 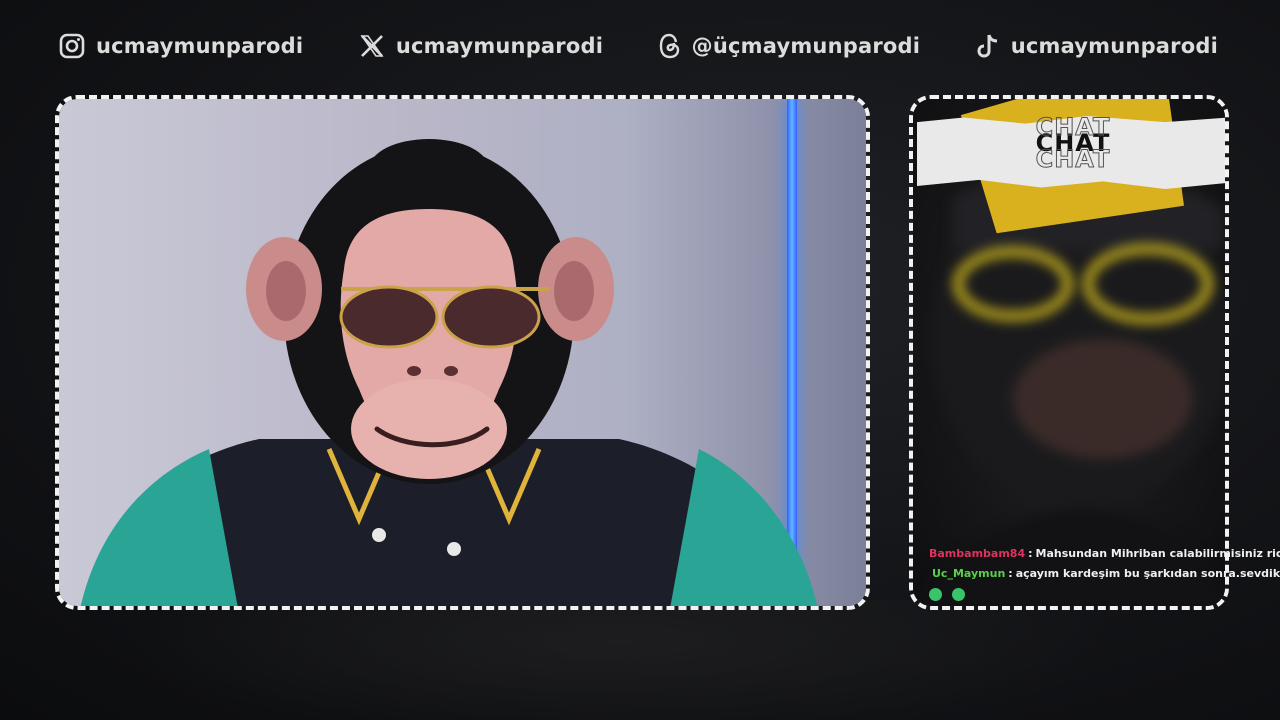 What do you see at coordinates (1073, 127) in the screenshot?
I see `chat-title-echo-top: CHAT` at bounding box center [1073, 127].